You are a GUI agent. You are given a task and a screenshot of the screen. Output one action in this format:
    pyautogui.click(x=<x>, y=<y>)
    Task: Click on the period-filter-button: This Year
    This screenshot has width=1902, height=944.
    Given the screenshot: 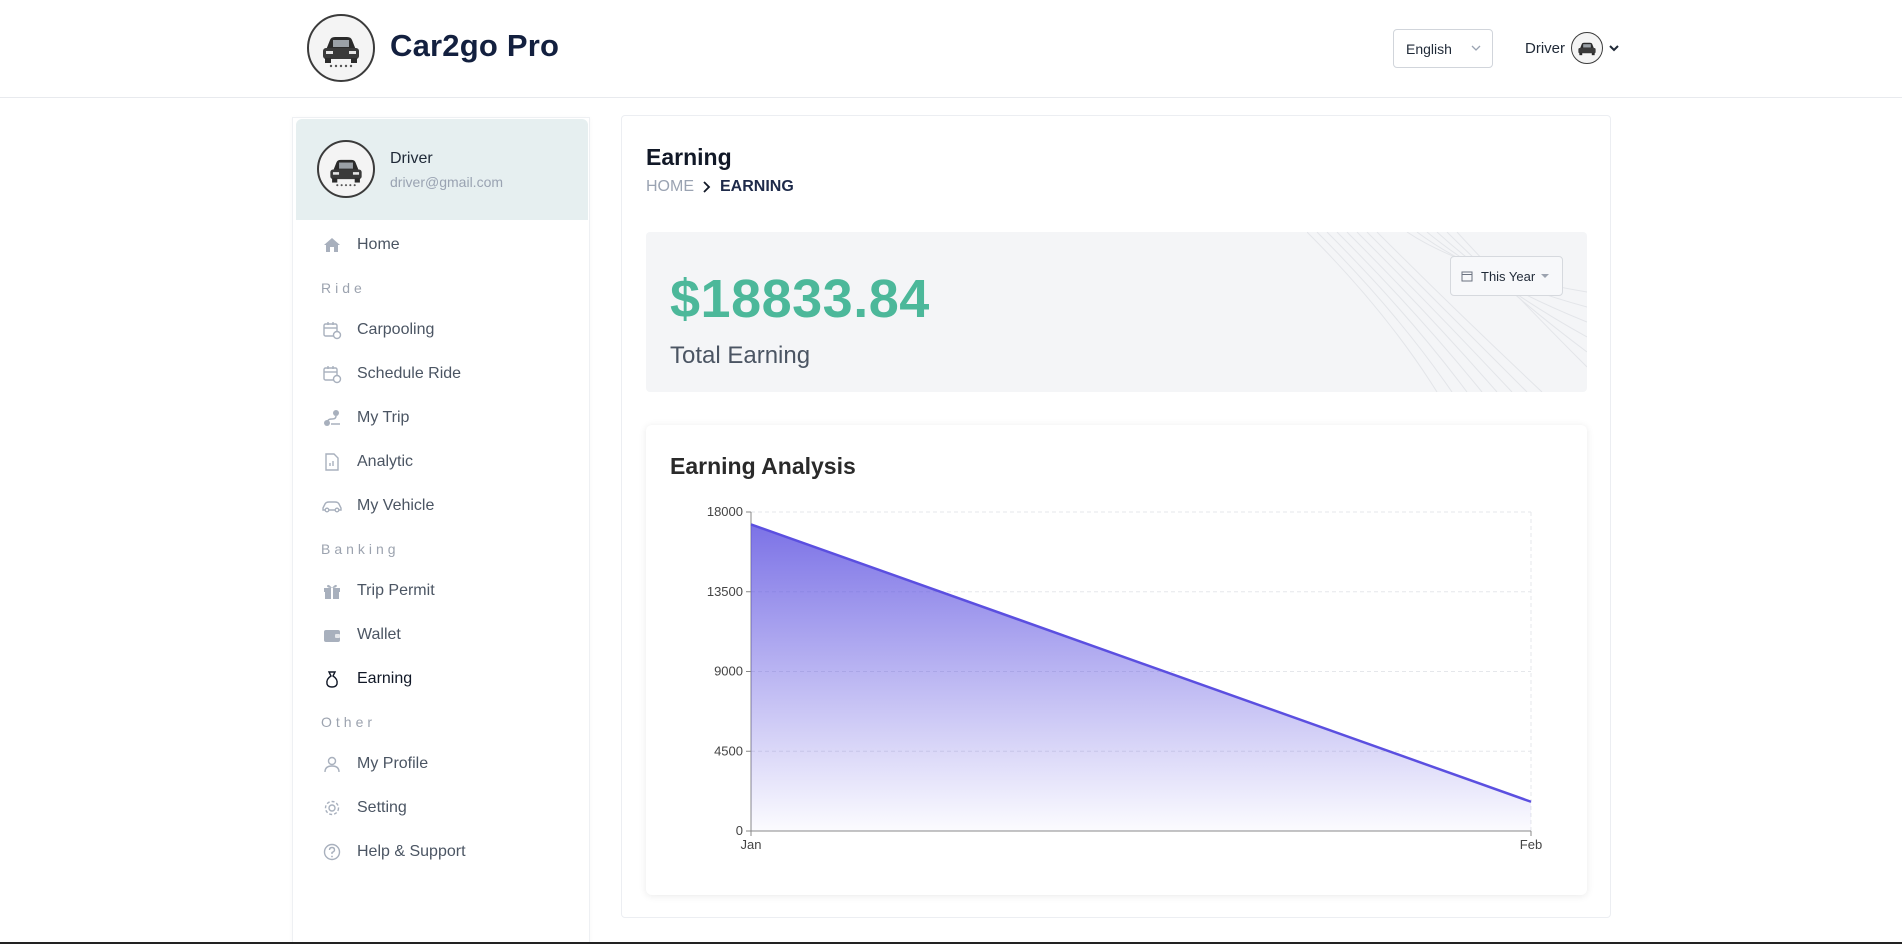 What is the action you would take?
    pyautogui.click(x=1506, y=276)
    